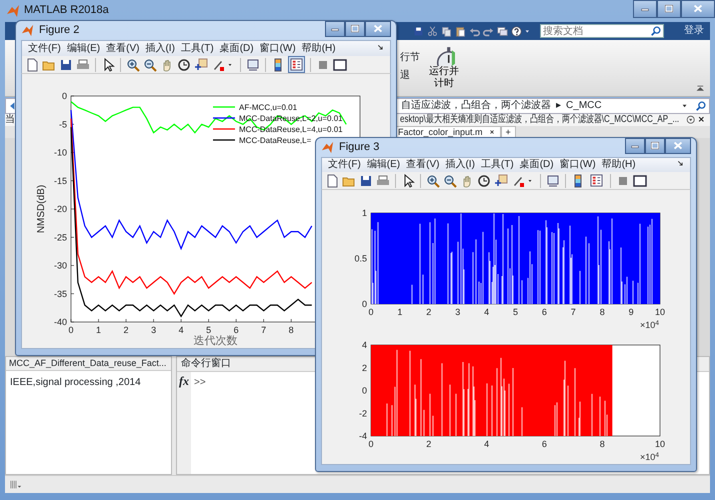 The width and height of the screenshot is (715, 500). What do you see at coordinates (460, 31) in the screenshot?
I see `paste-icon` at bounding box center [460, 31].